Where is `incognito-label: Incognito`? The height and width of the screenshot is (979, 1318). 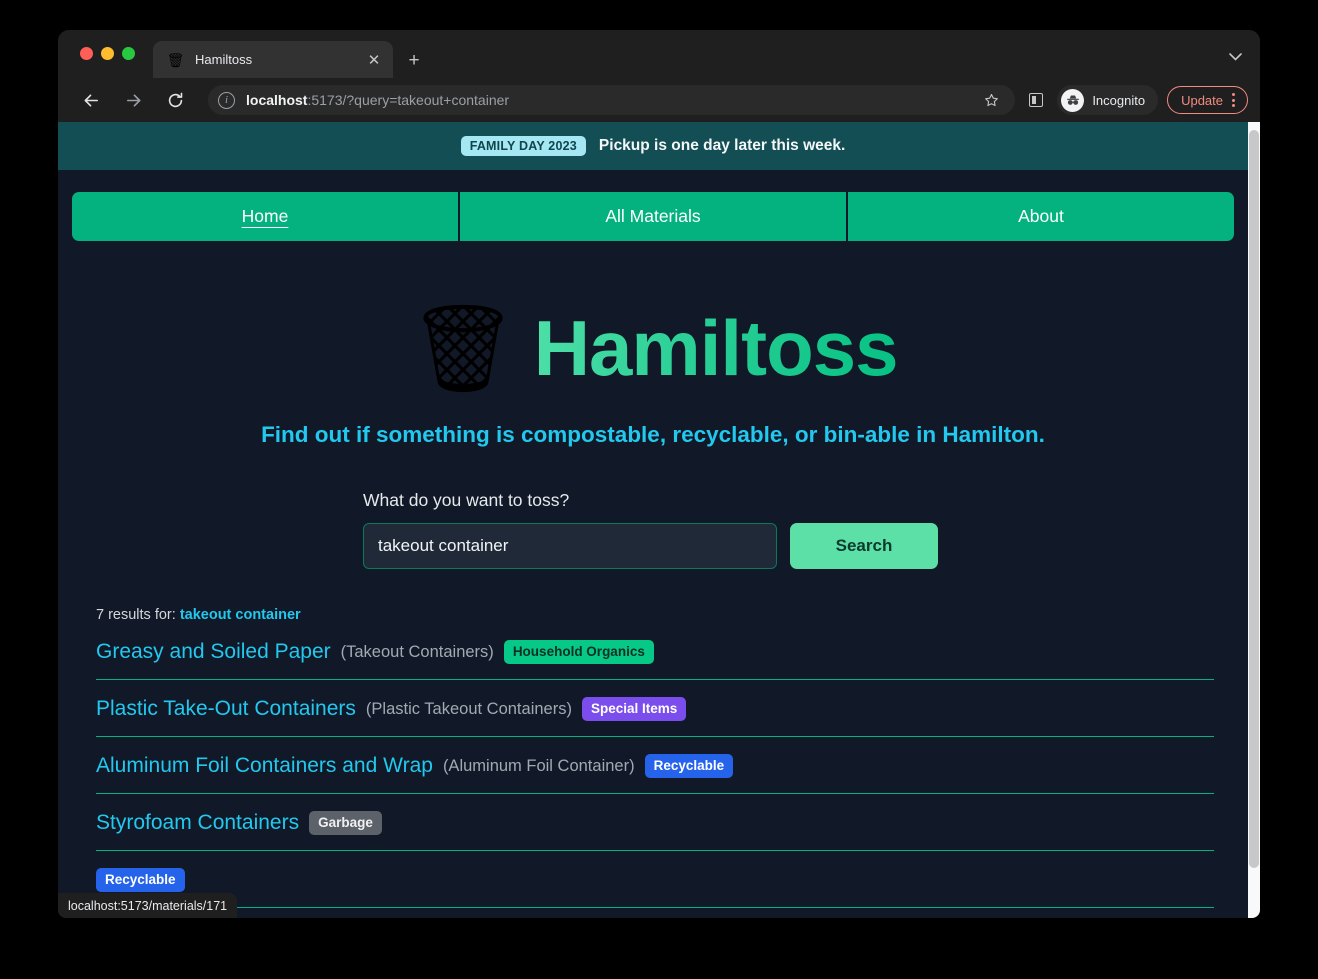 incognito-label: Incognito is located at coordinates (1119, 100).